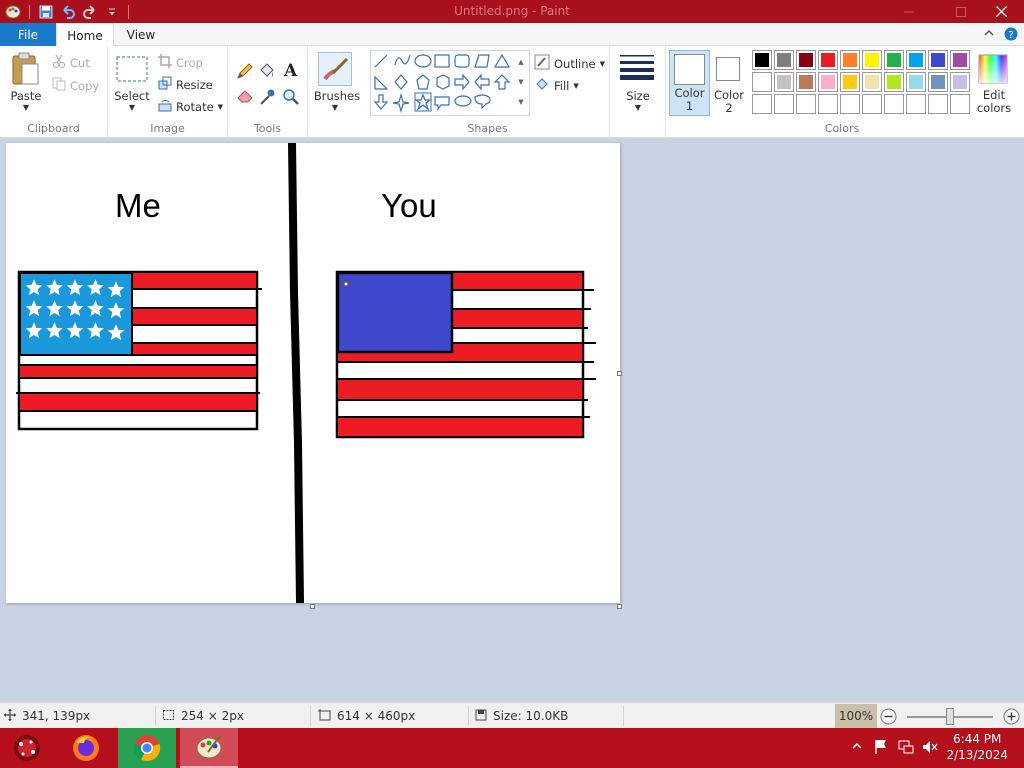 The image size is (1024, 768). I want to click on tab-file: File, so click(28, 34).